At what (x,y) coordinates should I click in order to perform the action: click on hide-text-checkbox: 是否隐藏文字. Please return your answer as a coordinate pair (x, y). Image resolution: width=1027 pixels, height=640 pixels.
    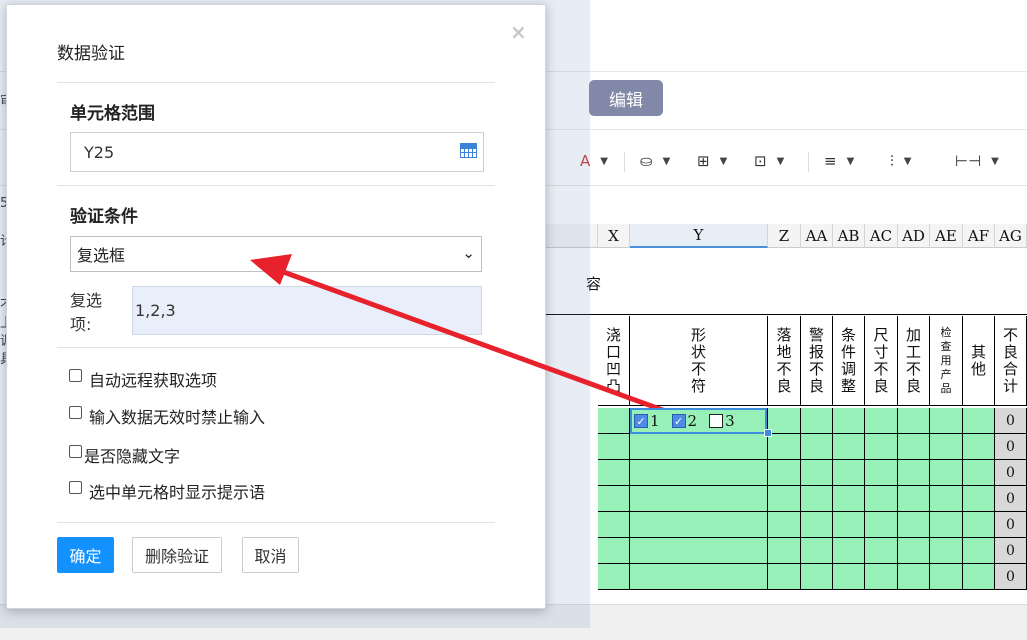
    Looking at the image, I should click on (124, 455).